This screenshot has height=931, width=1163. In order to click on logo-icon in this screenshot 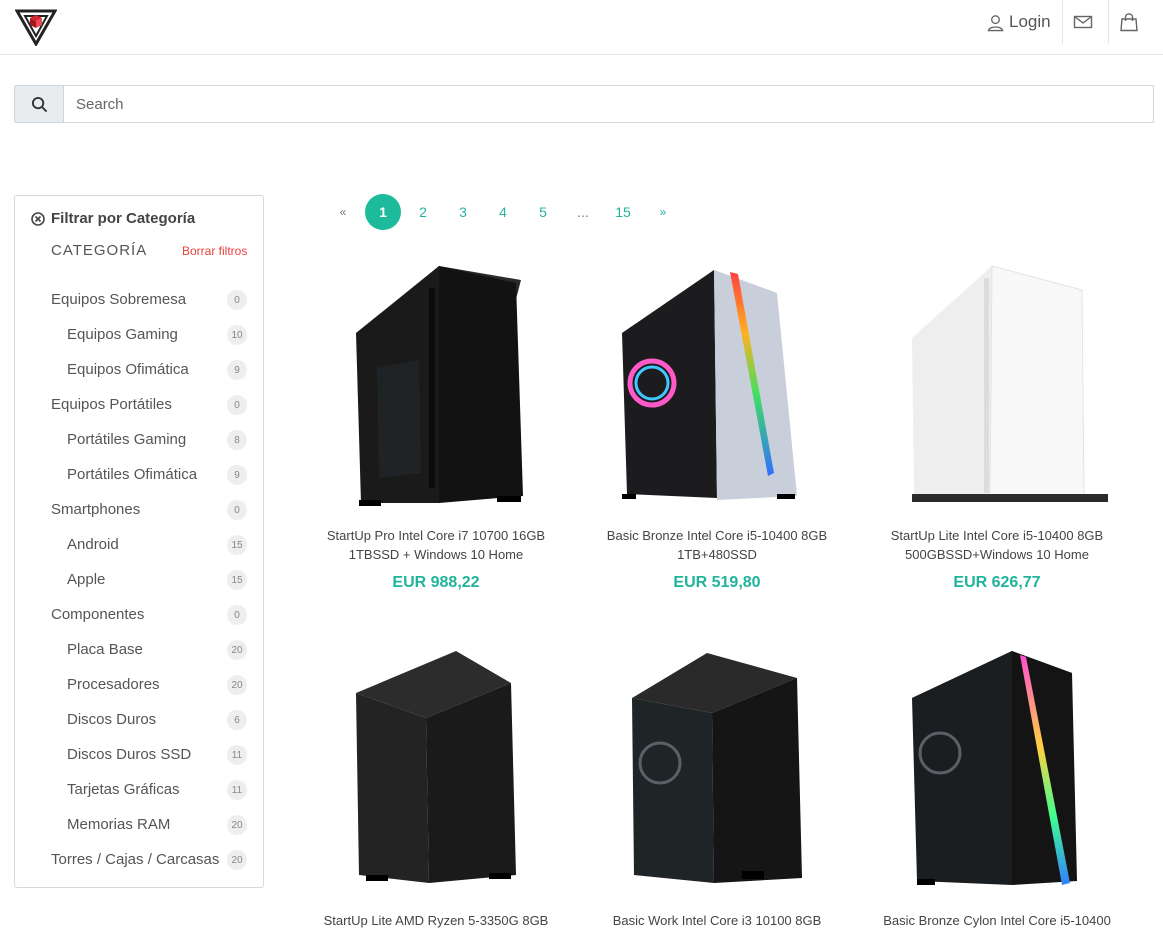, I will do `click(36, 27)`.